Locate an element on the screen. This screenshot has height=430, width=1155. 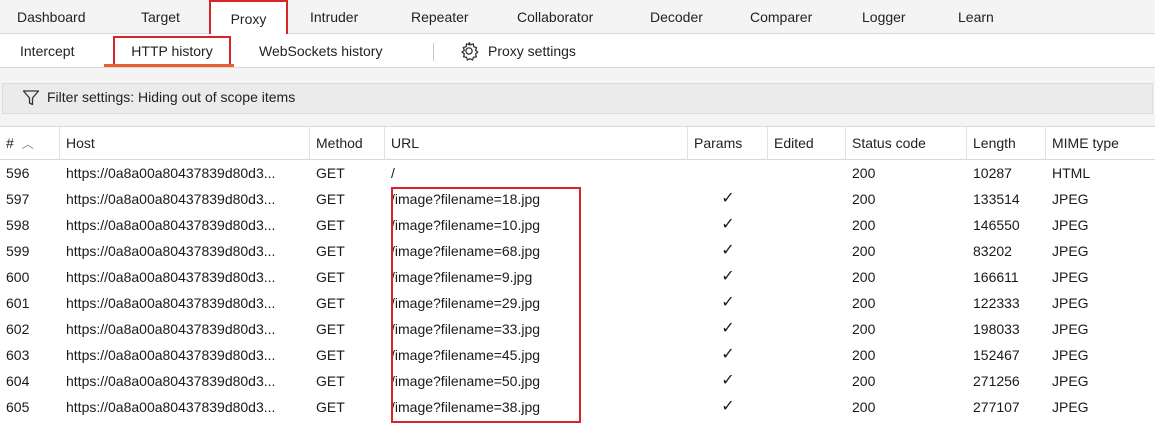
checkmark-icon is located at coordinates (728, 173).